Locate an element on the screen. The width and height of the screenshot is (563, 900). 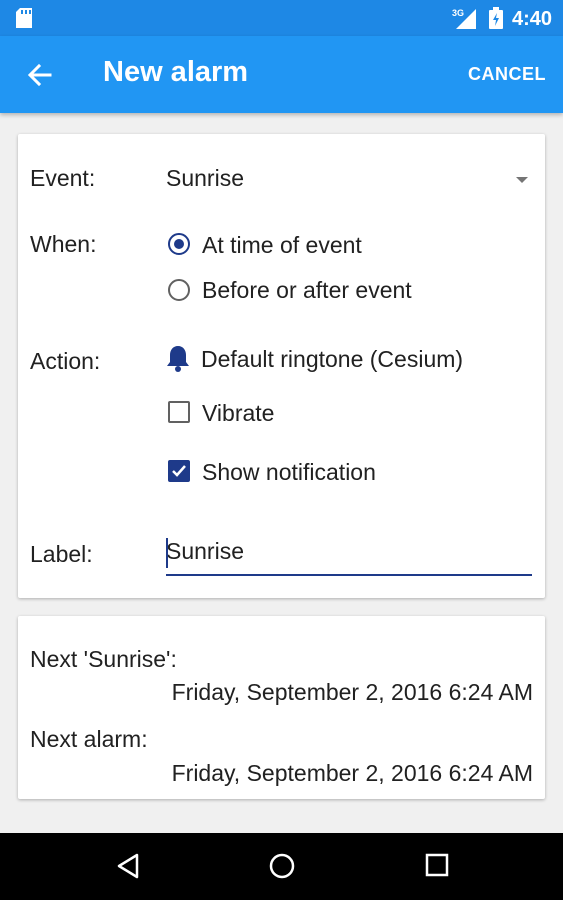
text-caret is located at coordinates (167, 553).